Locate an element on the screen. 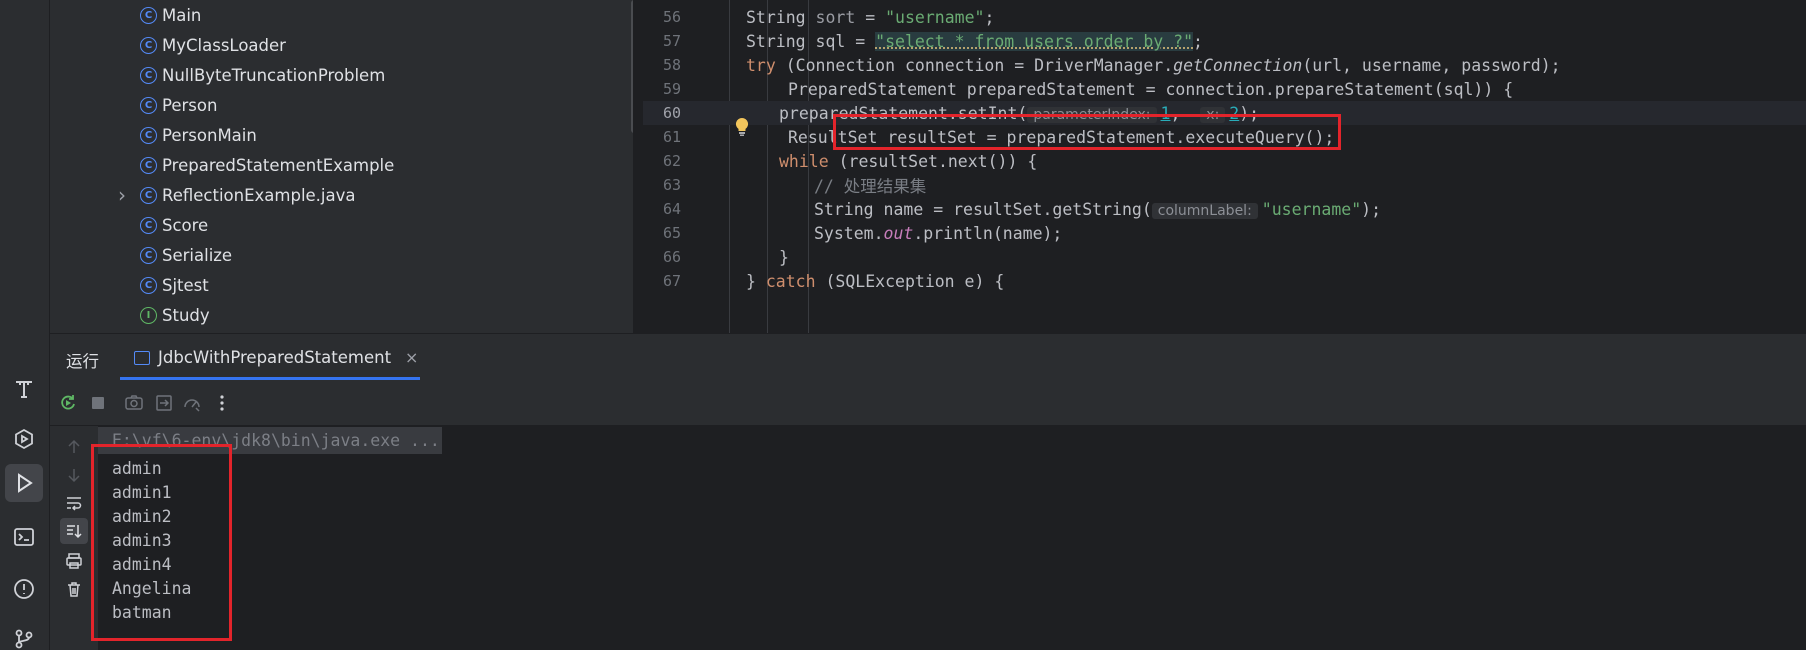 Image resolution: width=1806 pixels, height=650 pixels. tree-item: C PersonMain is located at coordinates (198, 135).